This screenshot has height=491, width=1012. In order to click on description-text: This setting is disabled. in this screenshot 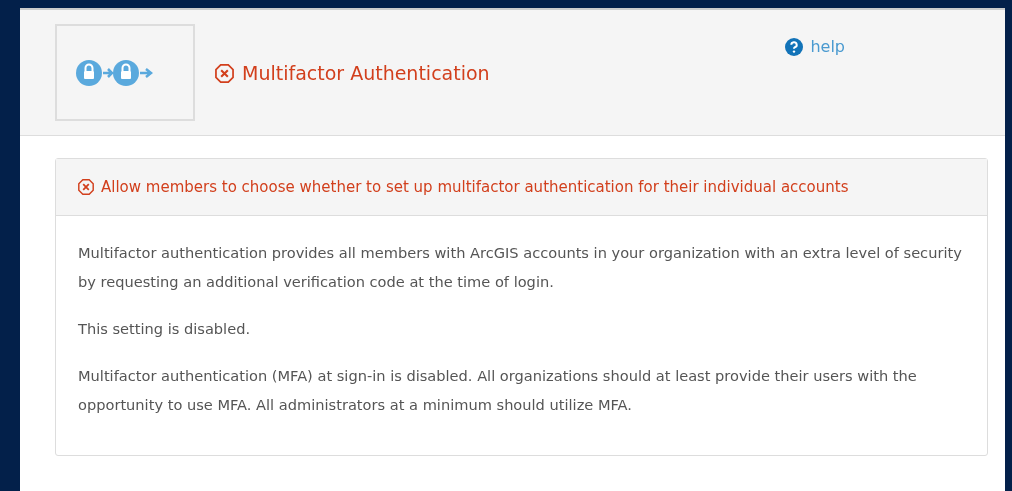, I will do `click(165, 329)`.